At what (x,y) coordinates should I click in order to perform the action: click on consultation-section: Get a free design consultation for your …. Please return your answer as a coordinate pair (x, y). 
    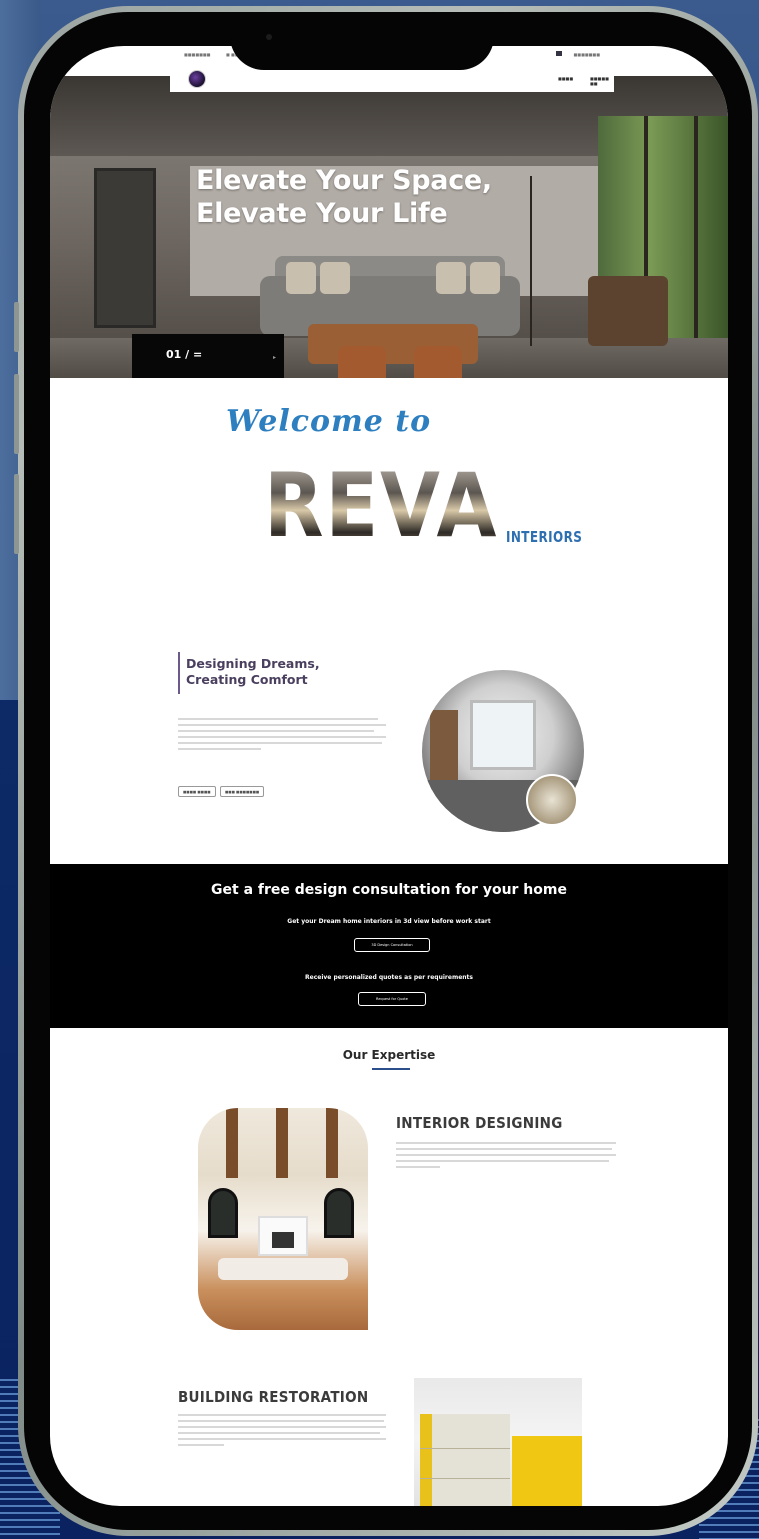
    Looking at the image, I should click on (389, 946).